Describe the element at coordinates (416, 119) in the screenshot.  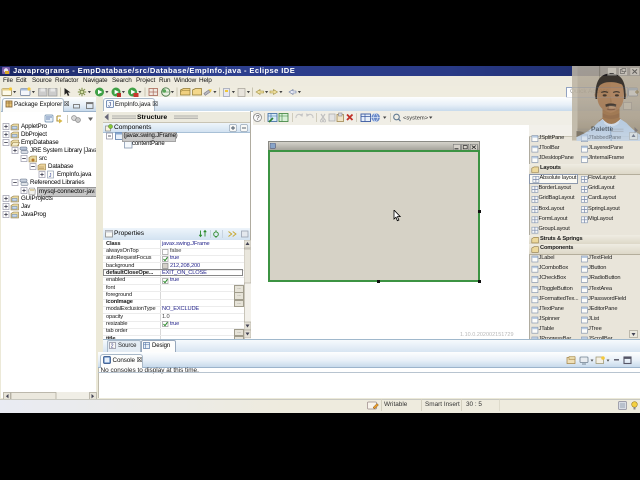
I see `svg-text: <system>` at that location.